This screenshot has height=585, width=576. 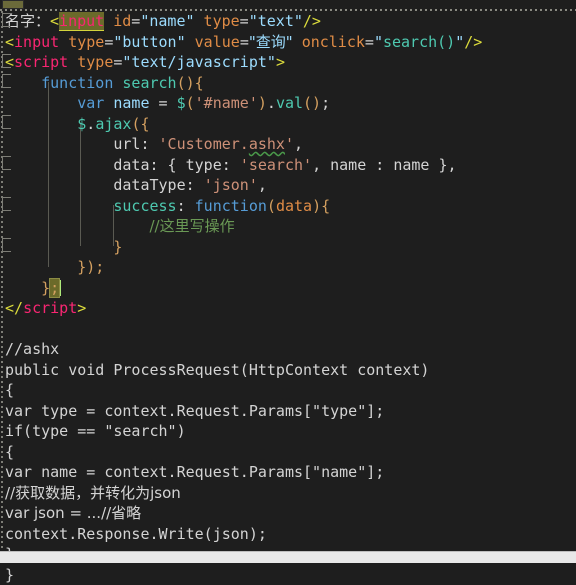 I want to click on code-token: type, so click(x=204, y=165).